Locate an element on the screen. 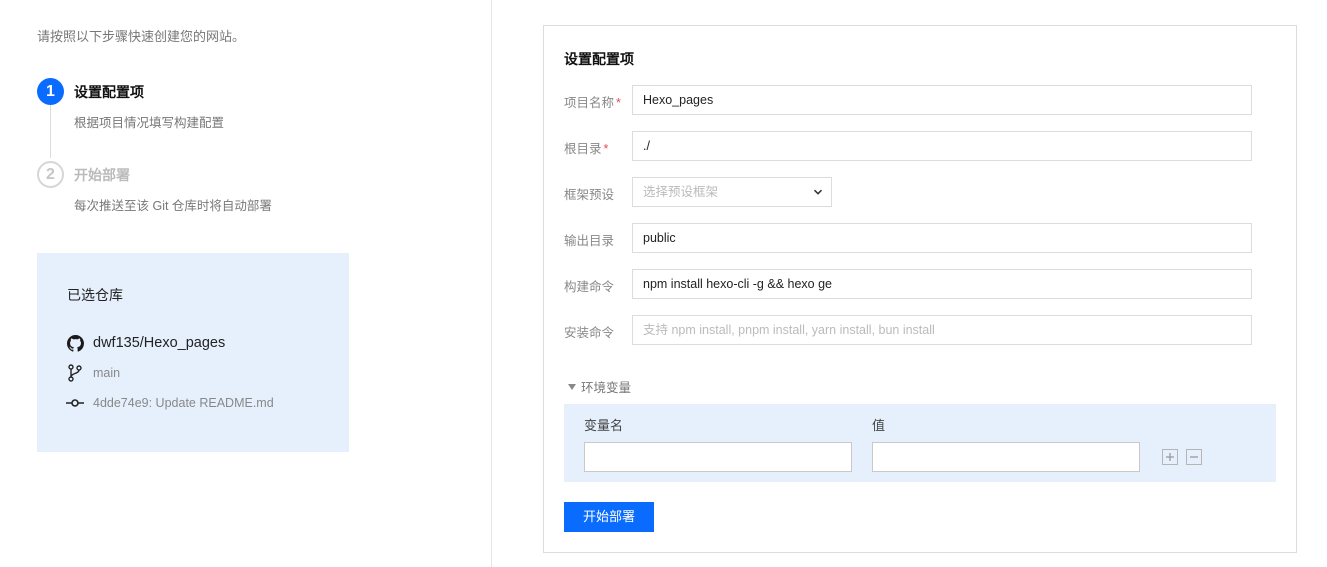 The width and height of the screenshot is (1327, 567). env-value-header: 值 is located at coordinates (879, 425).